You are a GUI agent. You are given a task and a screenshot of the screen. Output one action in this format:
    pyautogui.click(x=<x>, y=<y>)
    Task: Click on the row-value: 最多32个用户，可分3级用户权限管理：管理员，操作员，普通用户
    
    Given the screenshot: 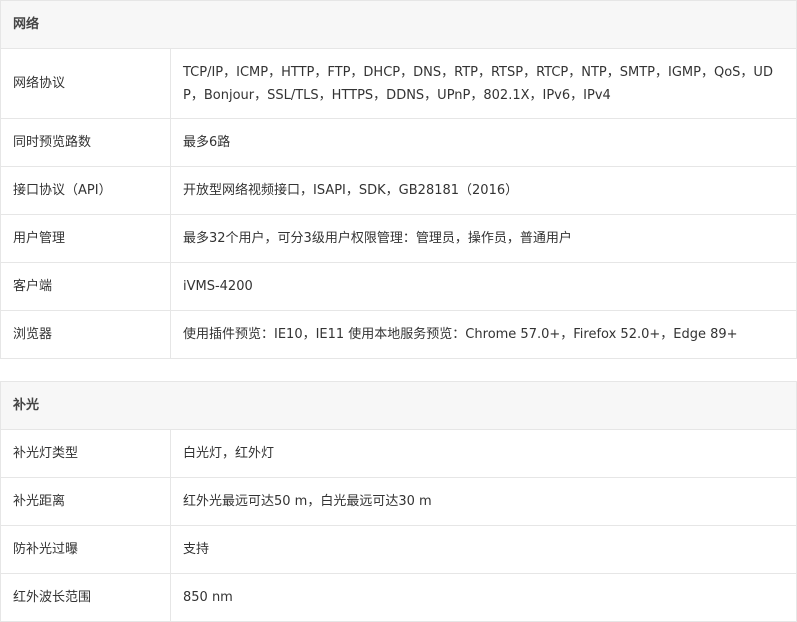 What is the action you would take?
    pyautogui.click(x=483, y=238)
    